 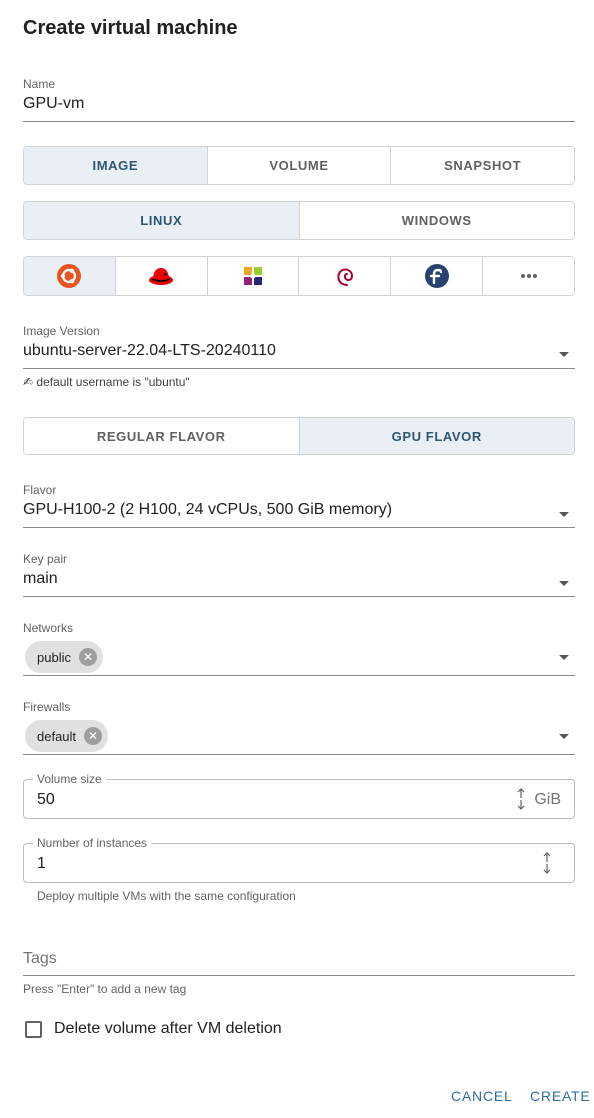 What do you see at coordinates (299, 368) in the screenshot?
I see `image-version-underline` at bounding box center [299, 368].